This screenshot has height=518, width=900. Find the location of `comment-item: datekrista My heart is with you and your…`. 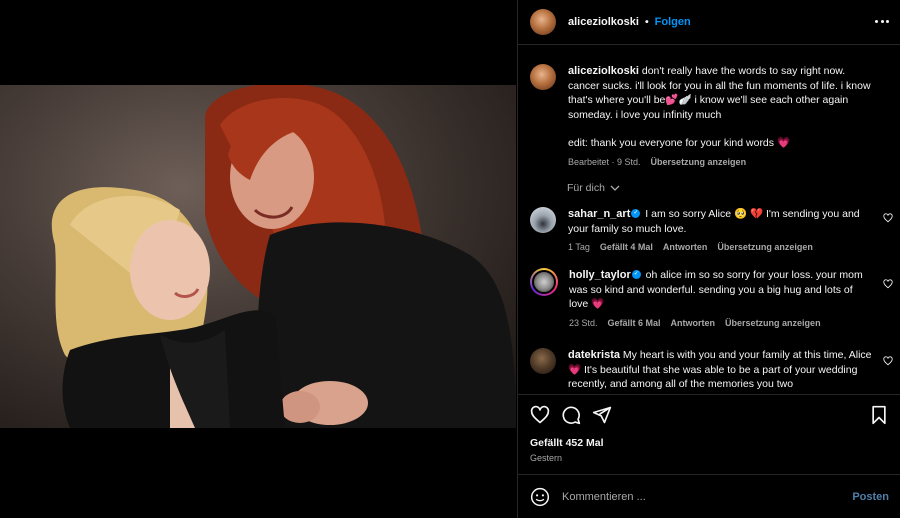

comment-item: datekrista My heart is with you and your… is located at coordinates (707, 370).